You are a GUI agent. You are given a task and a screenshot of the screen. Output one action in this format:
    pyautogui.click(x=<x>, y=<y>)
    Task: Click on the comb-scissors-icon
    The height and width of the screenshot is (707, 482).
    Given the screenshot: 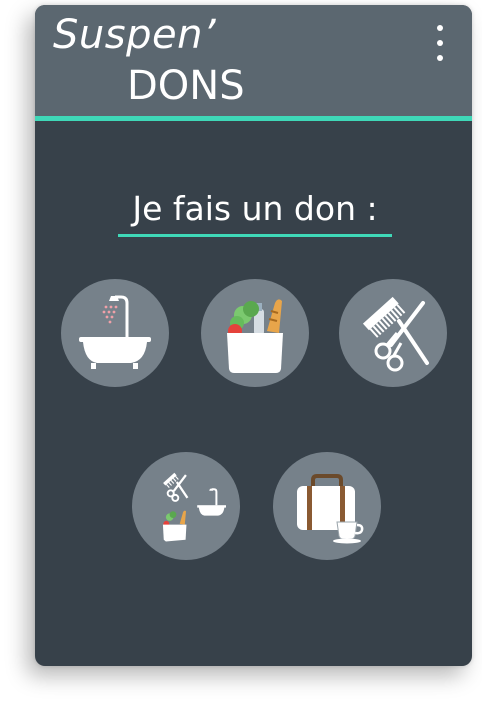 What is the action you would take?
    pyautogui.click(x=395, y=334)
    